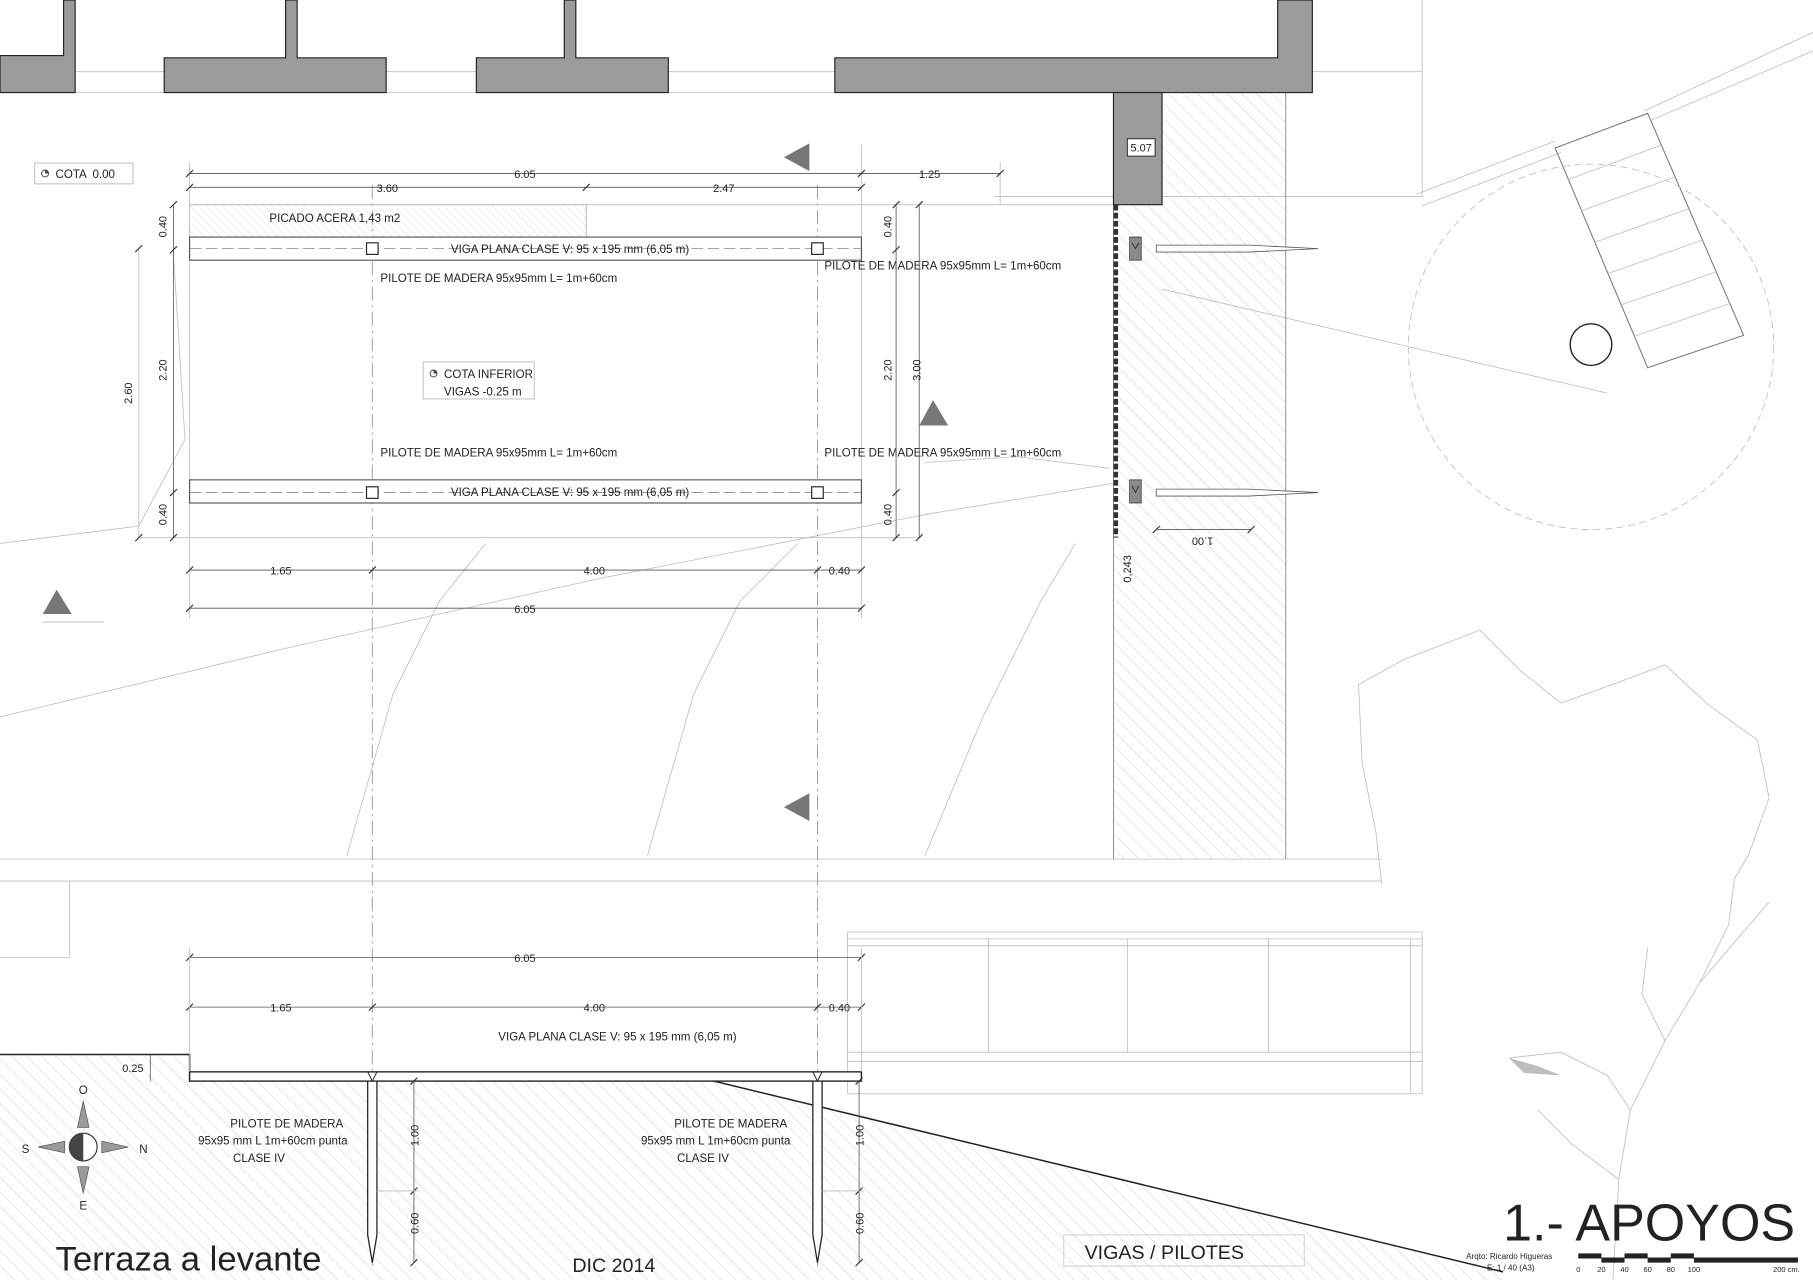 The height and width of the screenshot is (1280, 1813). I want to click on section-pile-right-line3: CLASE IV, so click(703, 1159).